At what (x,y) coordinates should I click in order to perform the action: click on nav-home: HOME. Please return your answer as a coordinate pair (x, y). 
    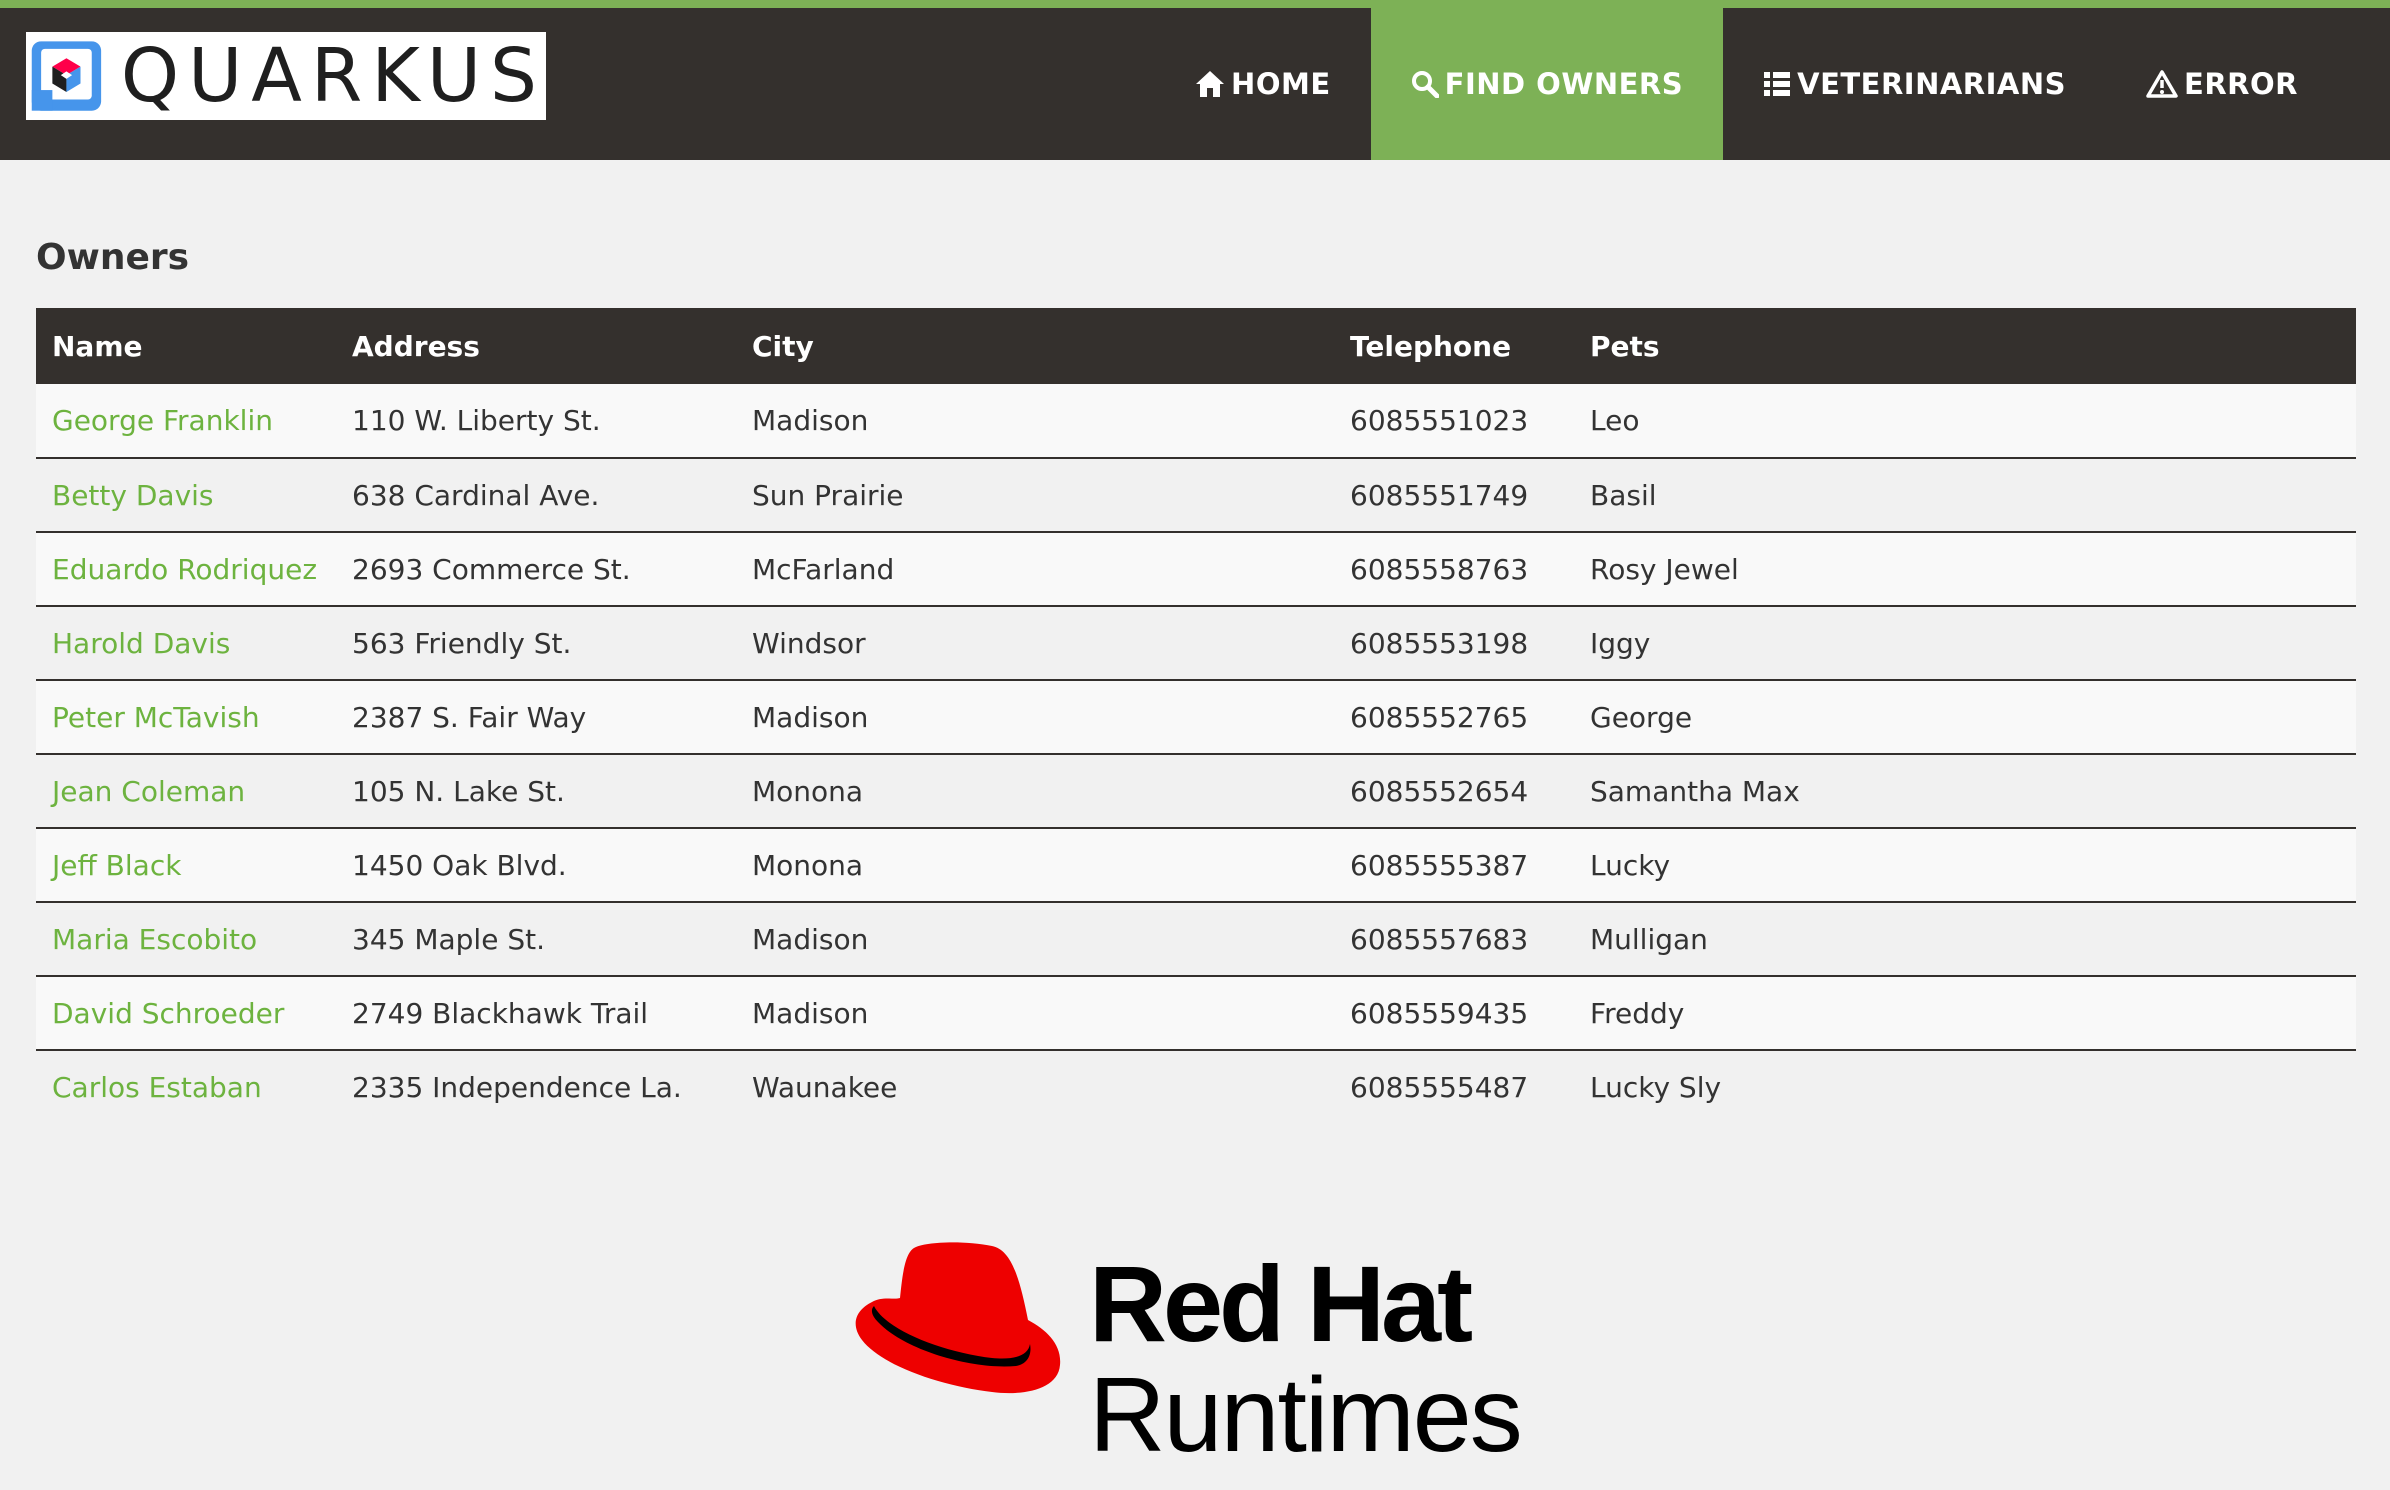
    Looking at the image, I should click on (1263, 84).